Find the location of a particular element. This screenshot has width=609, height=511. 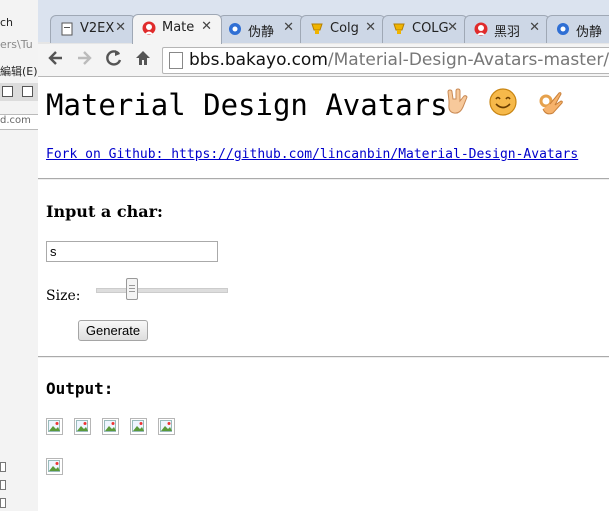

background-window: ch ers\Tu 編辑(E) d.com is located at coordinates (19, 255).